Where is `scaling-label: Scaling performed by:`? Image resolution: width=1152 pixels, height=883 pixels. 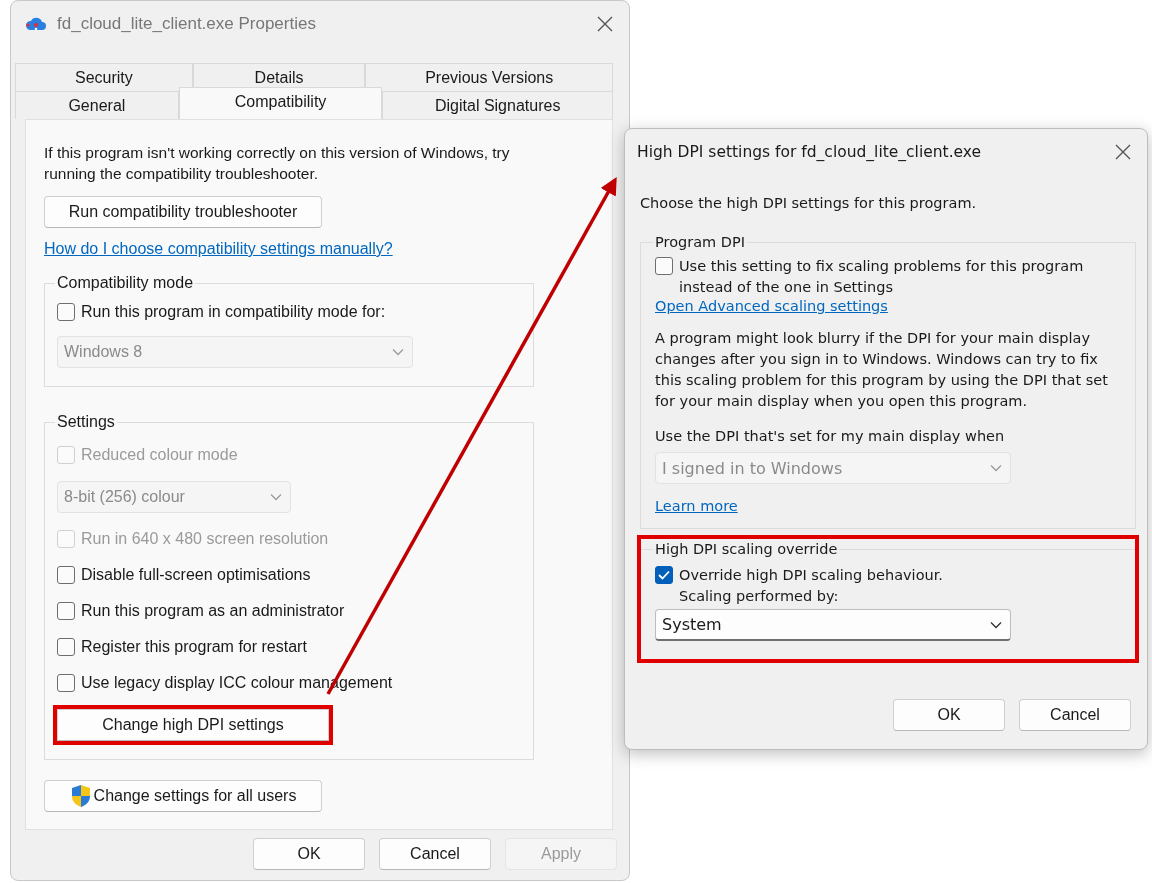 scaling-label: Scaling performed by: is located at coordinates (759, 596).